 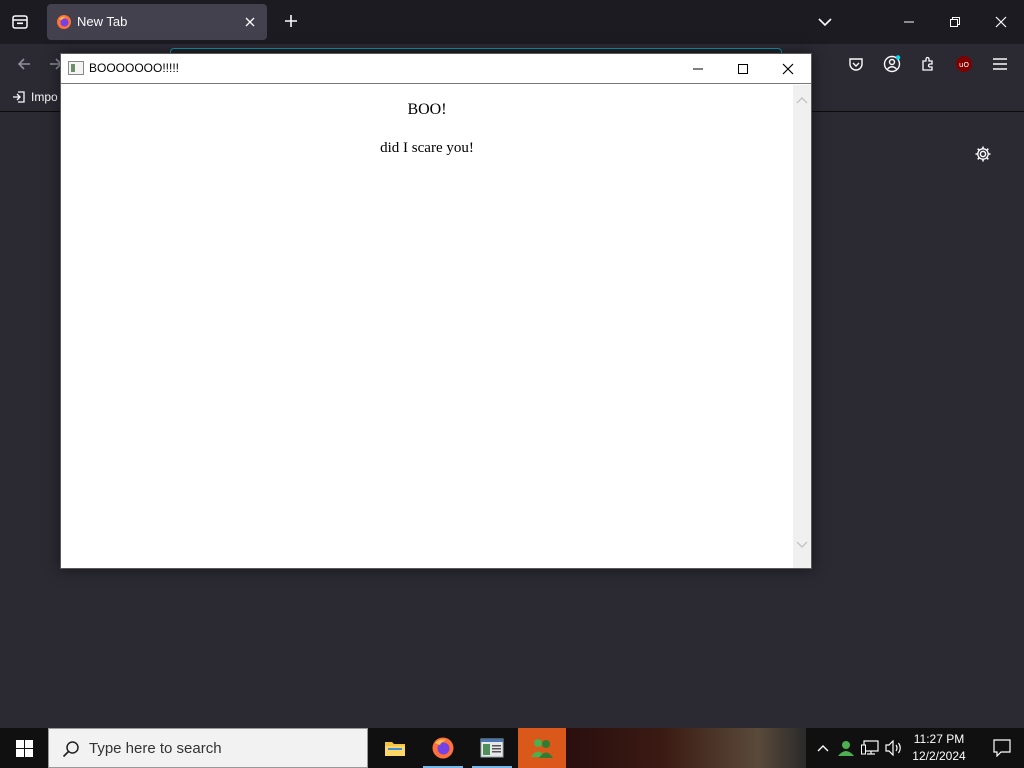 I want to click on scroll-down-button, so click(x=802, y=545).